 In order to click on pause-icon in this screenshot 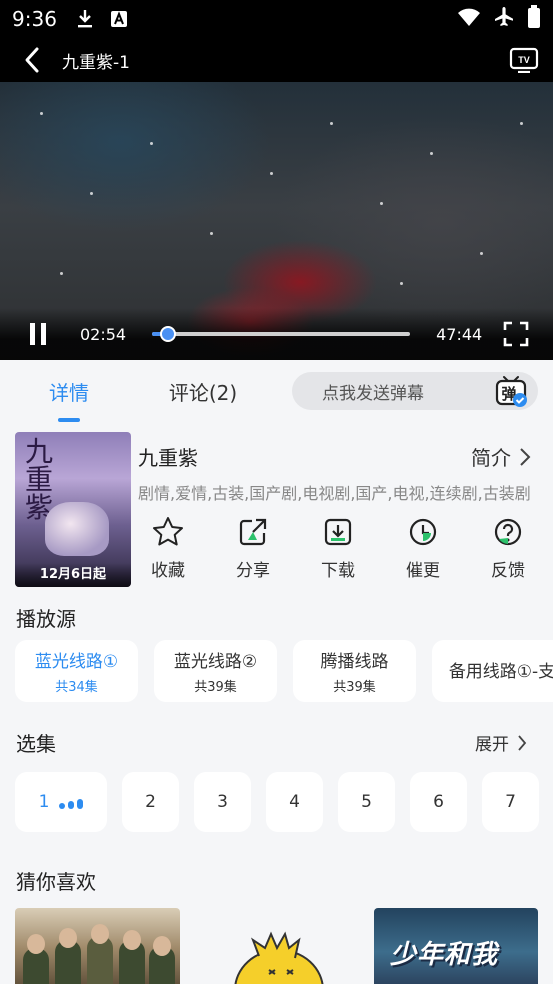, I will do `click(32, 334)`.